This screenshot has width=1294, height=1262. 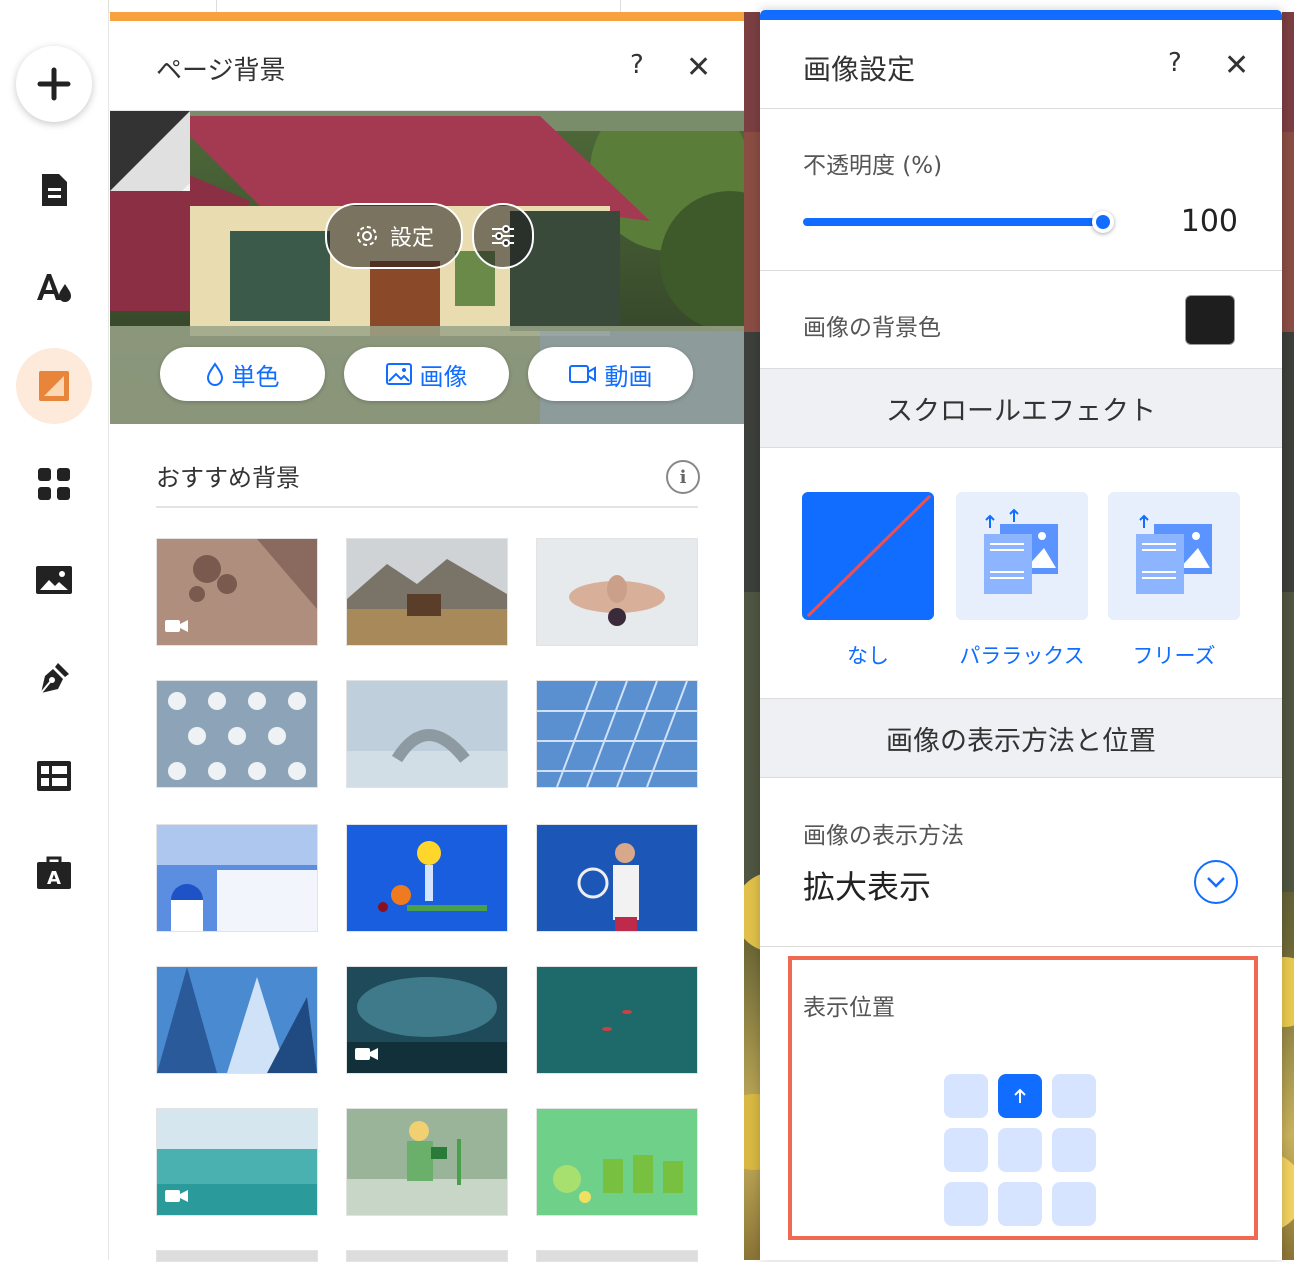 I want to click on effect-parallax-option, so click(x=1022, y=556).